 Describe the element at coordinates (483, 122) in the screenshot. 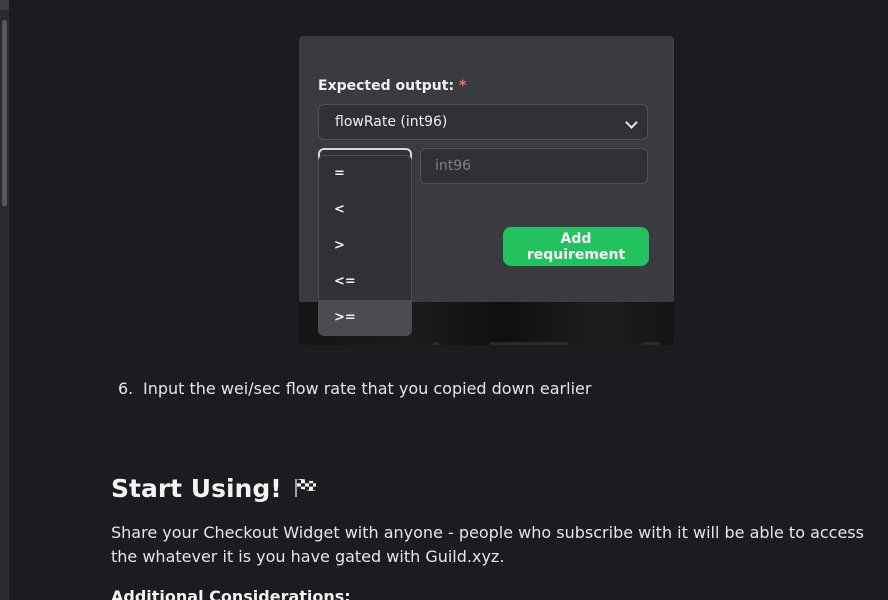

I see `output-select: flowRate (int96)` at that location.